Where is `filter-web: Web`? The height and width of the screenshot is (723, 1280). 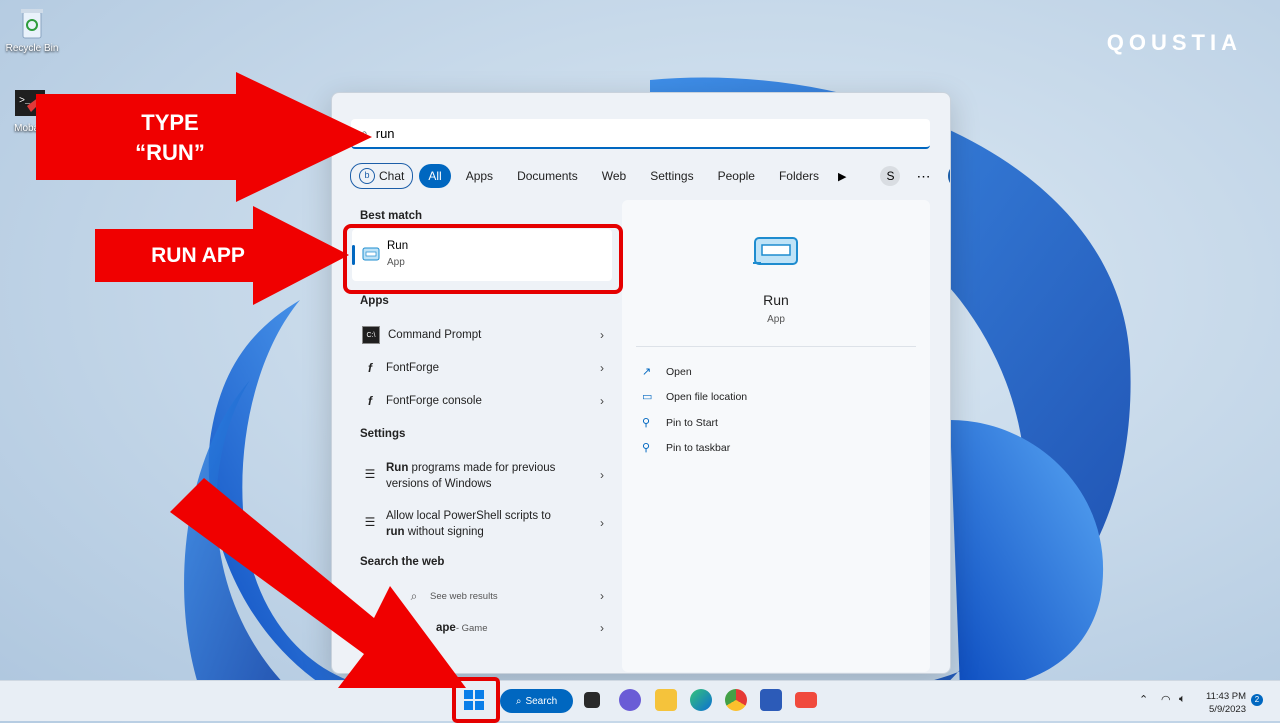 filter-web: Web is located at coordinates (614, 176).